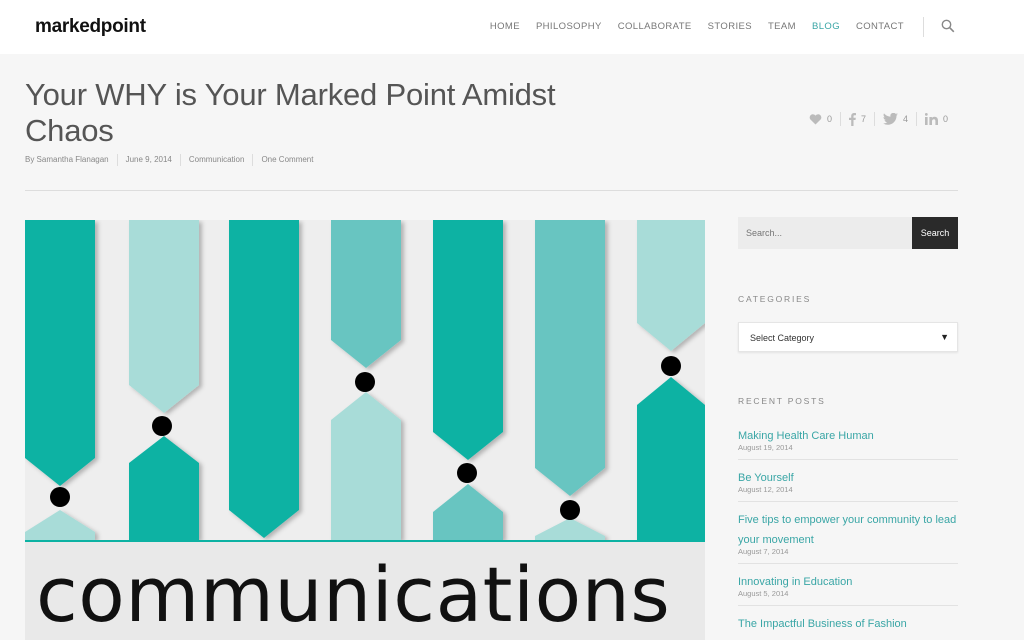 This screenshot has height=640, width=1024. Describe the element at coordinates (944, 337) in the screenshot. I see `chevron-down-icon: ▼` at that location.